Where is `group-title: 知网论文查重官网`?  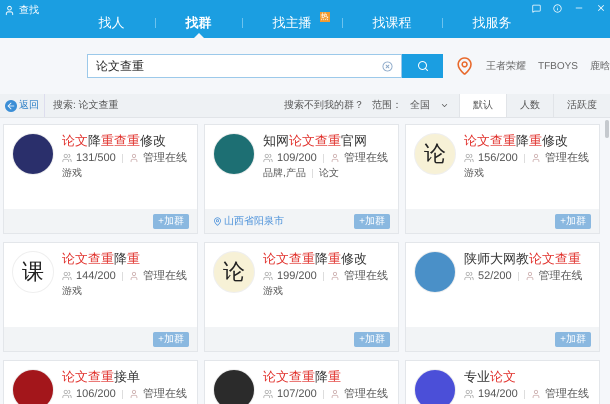 group-title: 知网论文查重官网 is located at coordinates (325, 141).